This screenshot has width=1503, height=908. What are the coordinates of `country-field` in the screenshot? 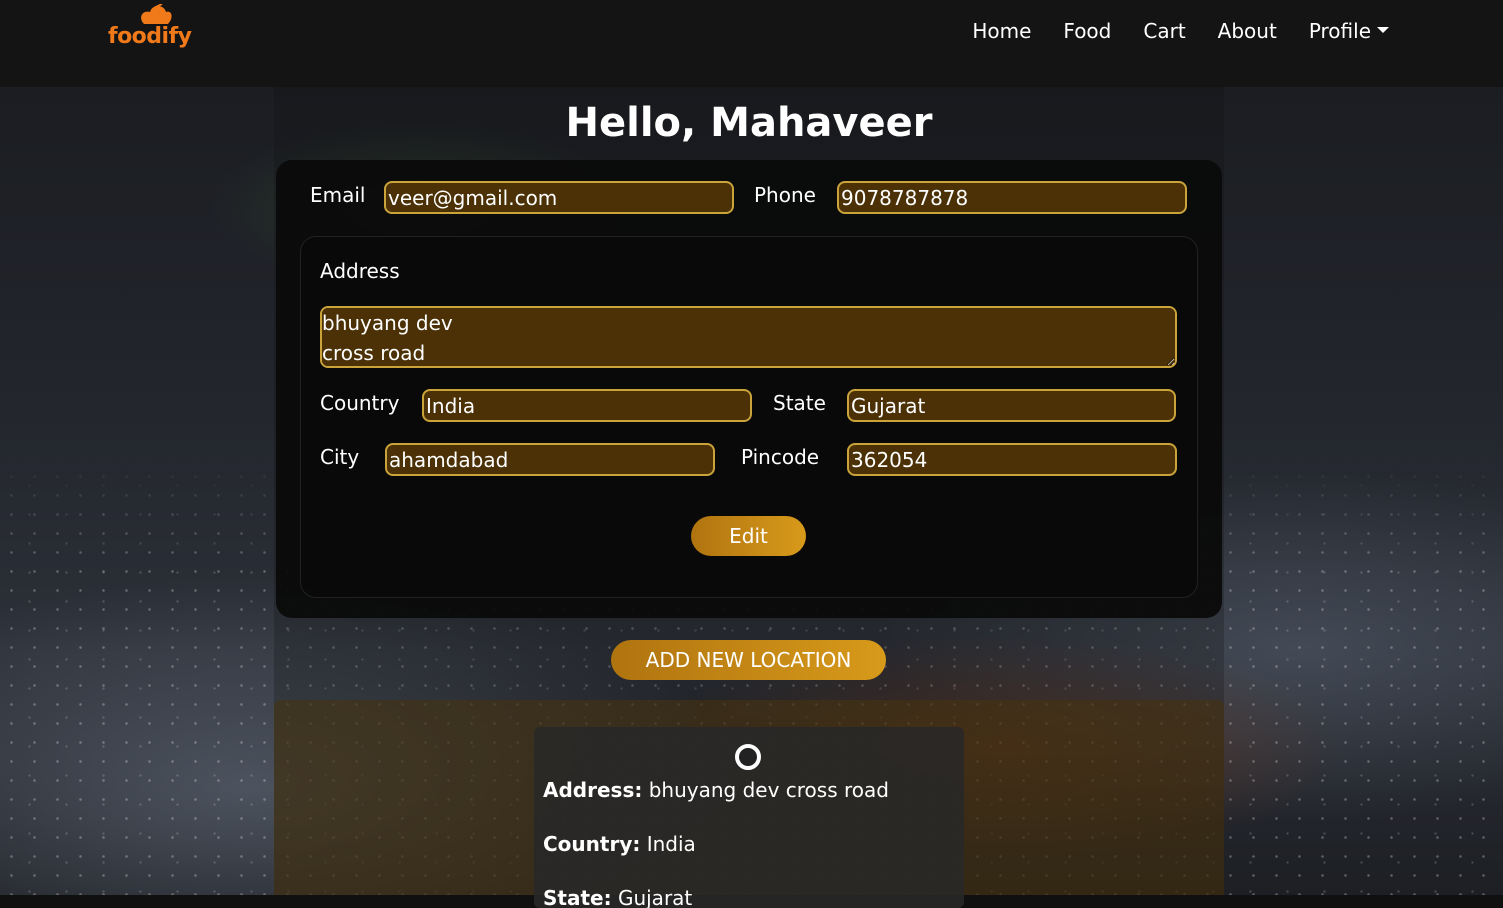 It's located at (587, 405).